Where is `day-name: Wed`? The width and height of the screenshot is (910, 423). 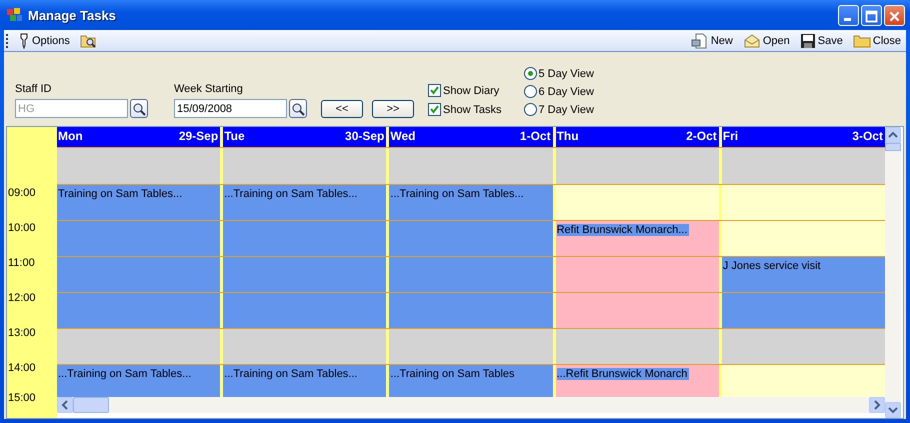
day-name: Wed is located at coordinates (403, 137).